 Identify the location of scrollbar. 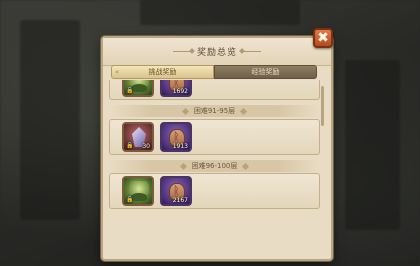
(322, 106).